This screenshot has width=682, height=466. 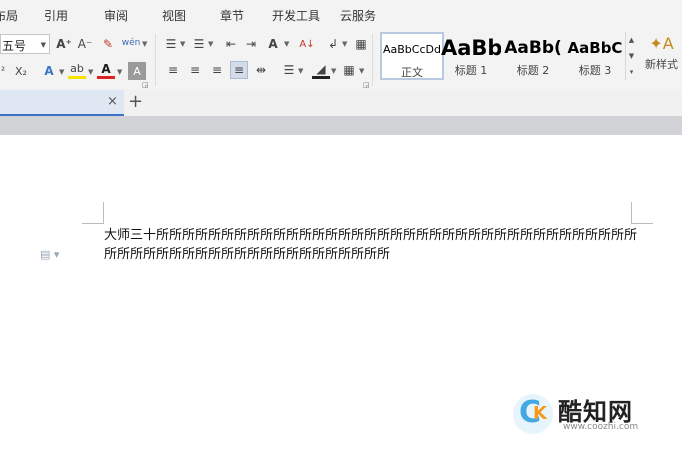 I want to click on justify-icon: ≡, so click(x=239, y=70).